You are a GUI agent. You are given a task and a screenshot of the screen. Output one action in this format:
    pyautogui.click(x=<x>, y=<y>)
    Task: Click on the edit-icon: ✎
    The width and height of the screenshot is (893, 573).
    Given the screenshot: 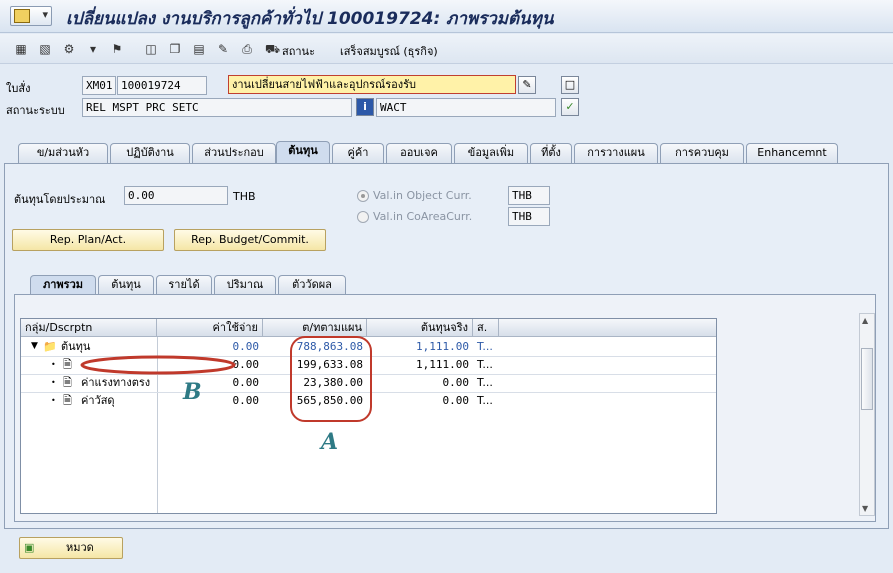 What is the action you would take?
    pyautogui.click(x=223, y=49)
    